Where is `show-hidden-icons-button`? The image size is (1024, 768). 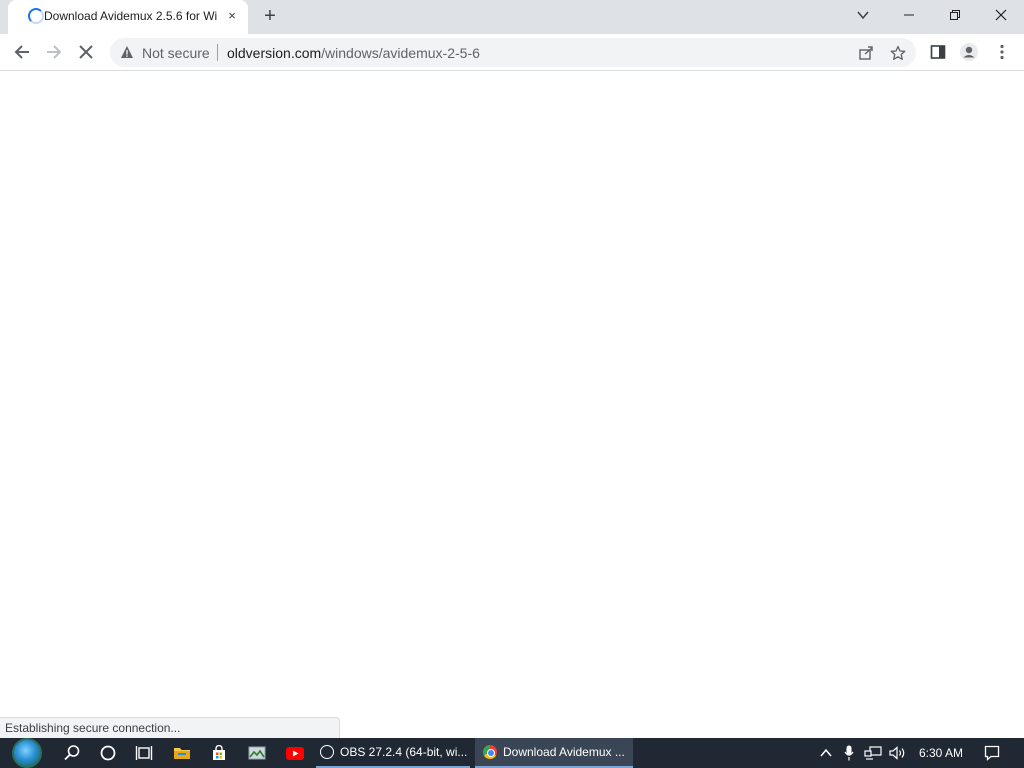
show-hidden-icons-button is located at coordinates (826, 753).